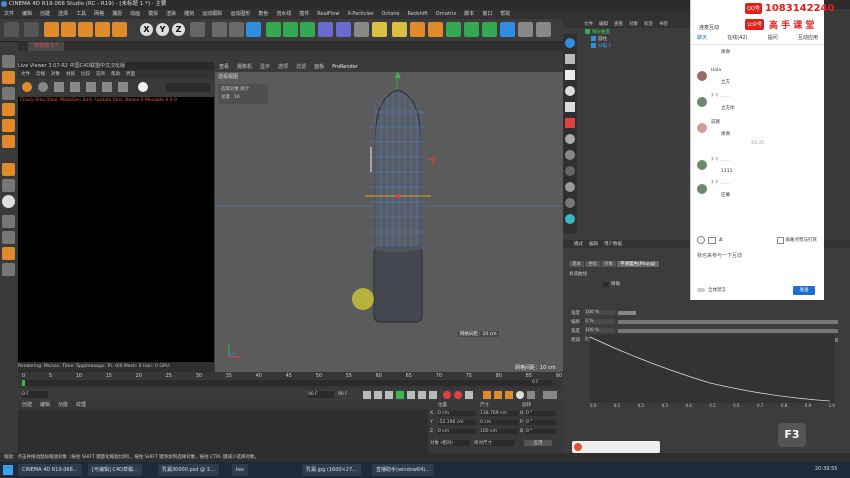 This screenshot has height=478, width=850. What do you see at coordinates (244, 67) in the screenshot?
I see `vp-menu-cameras: 摄像机` at bounding box center [244, 67].